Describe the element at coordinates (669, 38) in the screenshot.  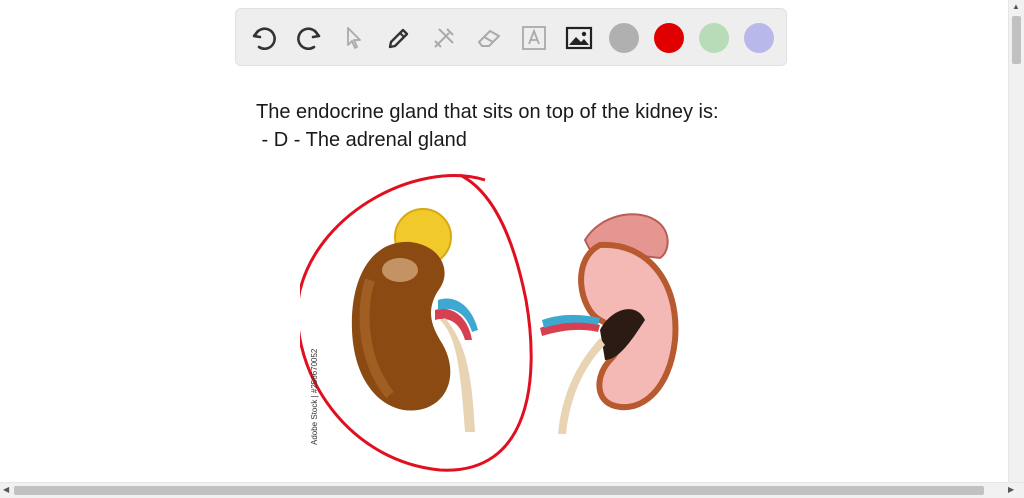
I see `color-swatch-red` at that location.